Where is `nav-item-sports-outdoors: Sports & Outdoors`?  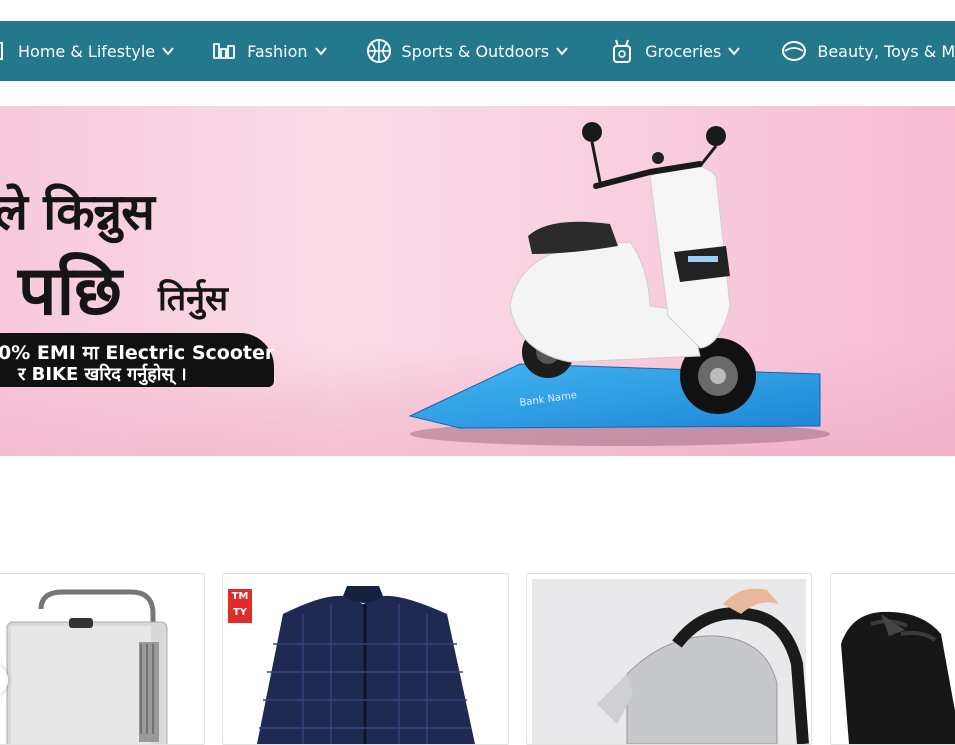 nav-item-sports-outdoors: Sports & Outdoors is located at coordinates (468, 51).